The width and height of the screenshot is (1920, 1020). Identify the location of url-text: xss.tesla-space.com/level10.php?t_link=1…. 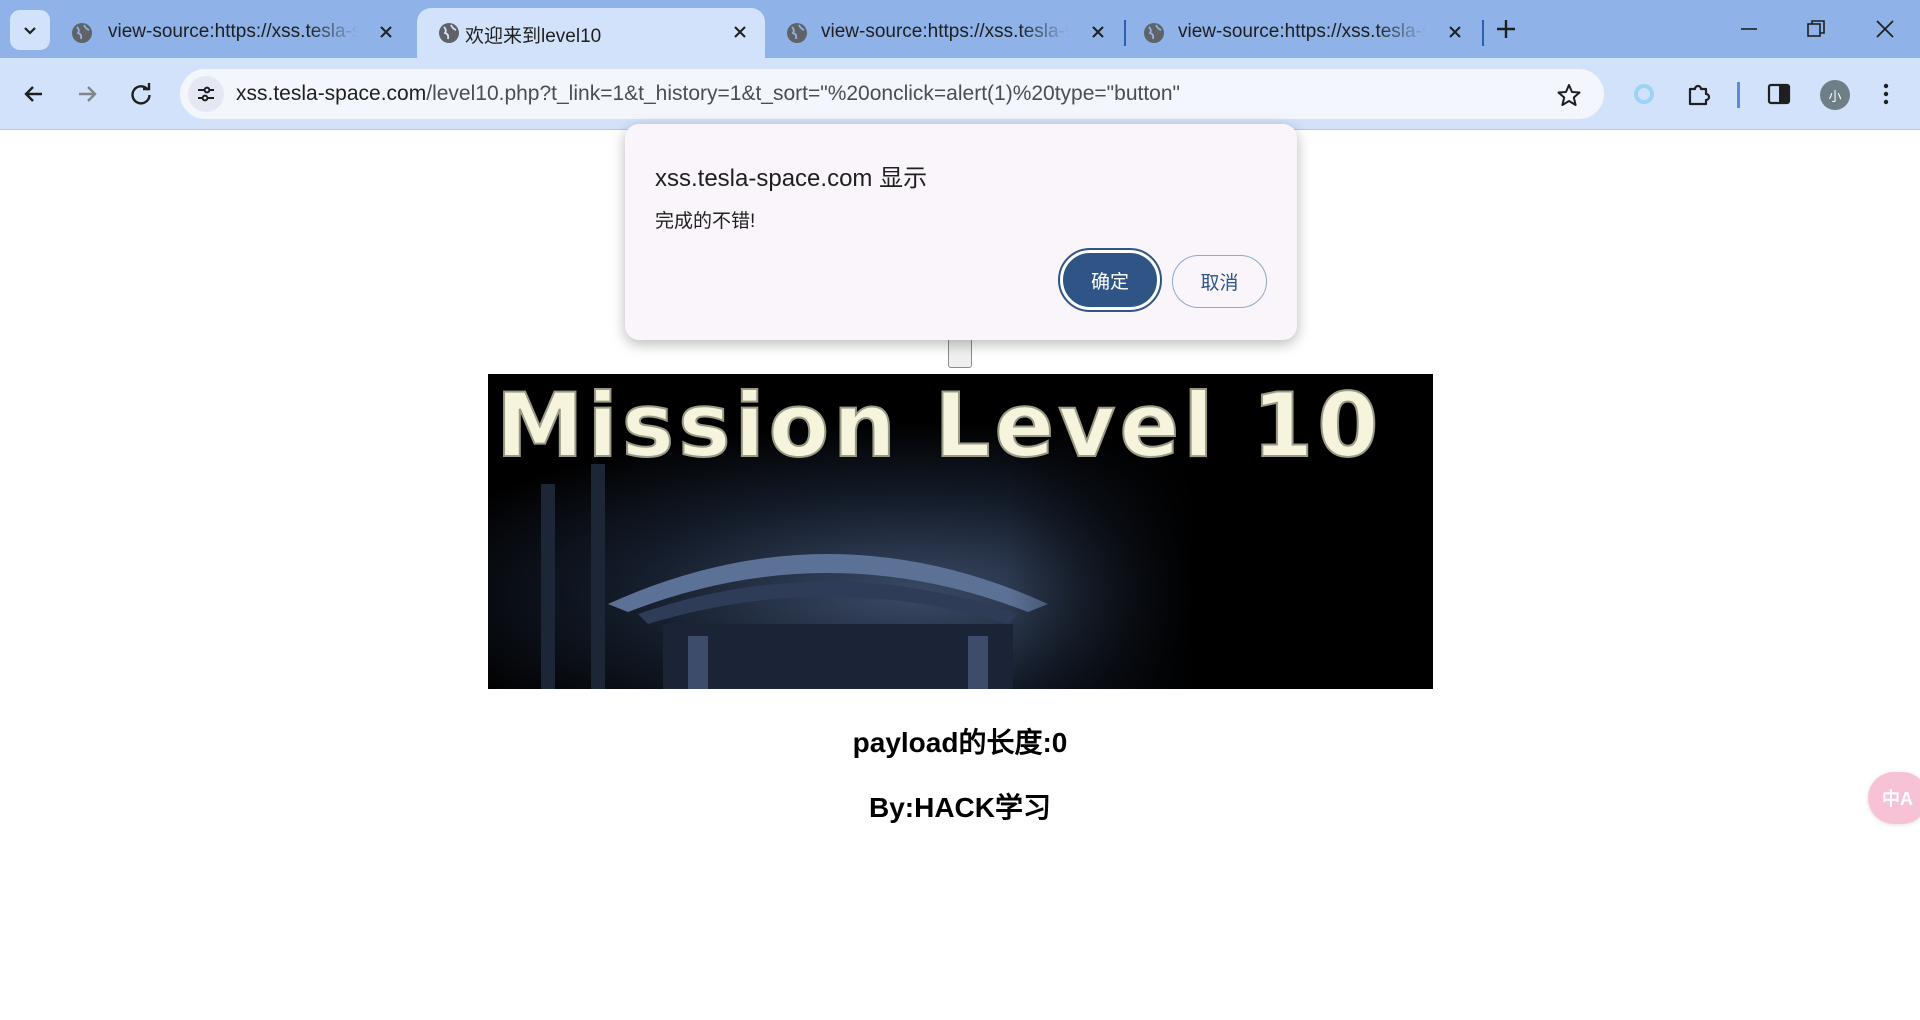
(708, 94).